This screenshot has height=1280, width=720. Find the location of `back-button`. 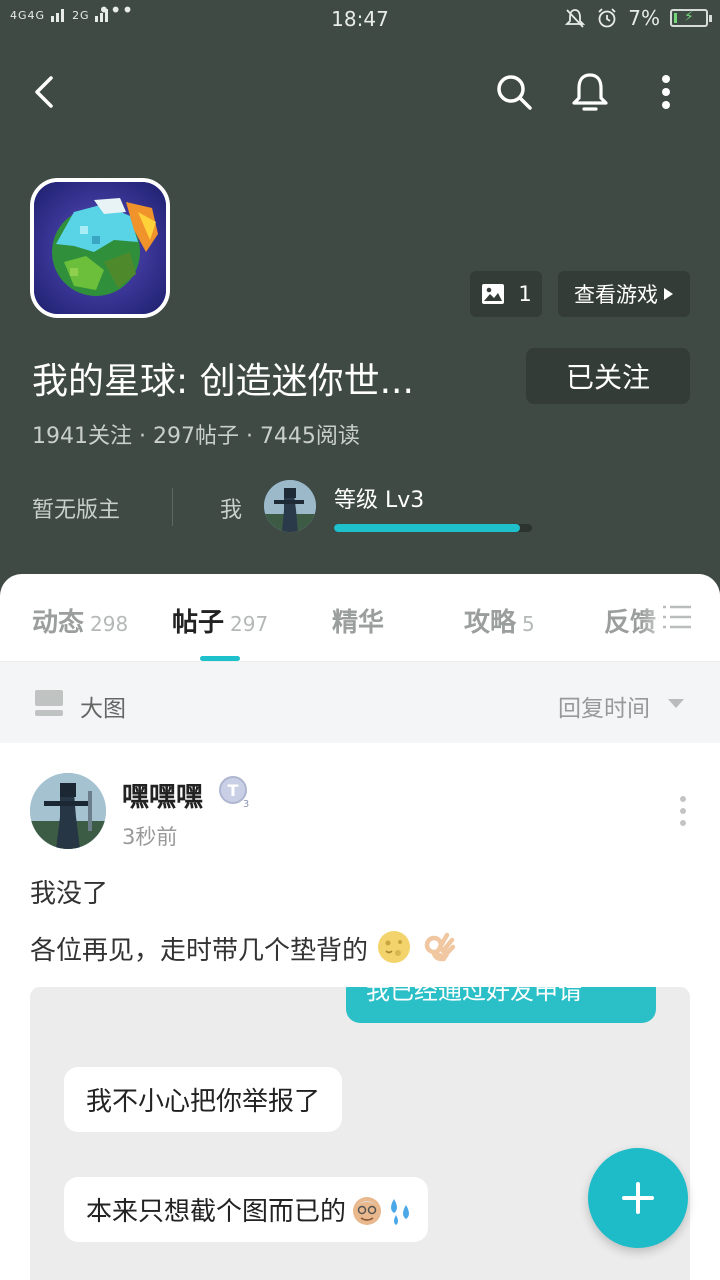

back-button is located at coordinates (44, 92).